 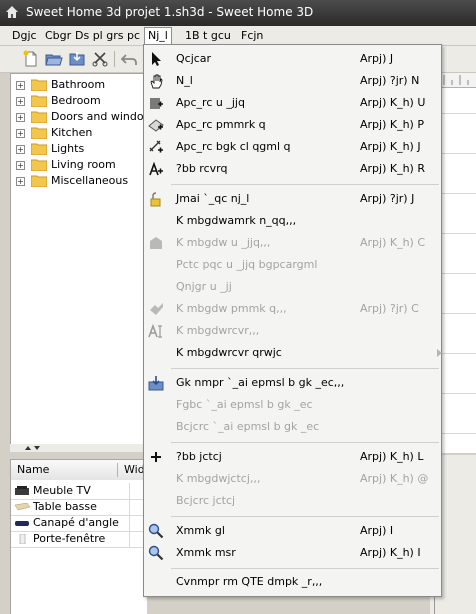 I want to click on table-row: Table basse, so click(x=79, y=507).